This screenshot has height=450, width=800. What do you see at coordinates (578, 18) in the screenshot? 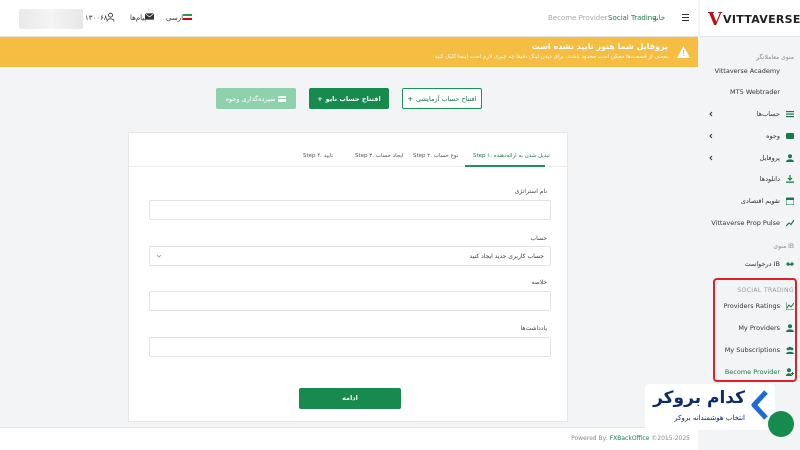
I see `breadcrumb-current: Become Provider` at bounding box center [578, 18].